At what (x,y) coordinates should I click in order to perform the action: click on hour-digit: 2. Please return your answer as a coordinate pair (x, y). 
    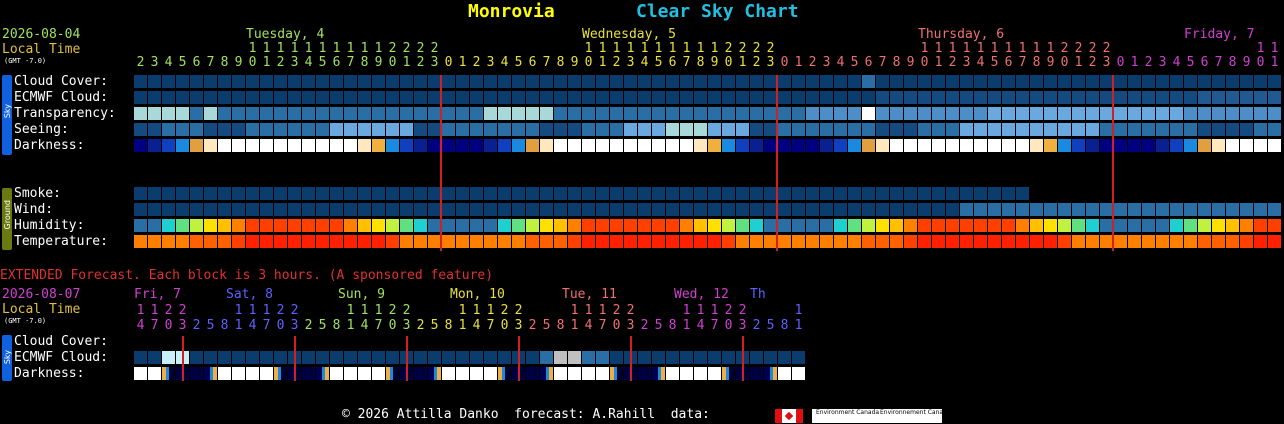
    Looking at the image, I should click on (140, 62).